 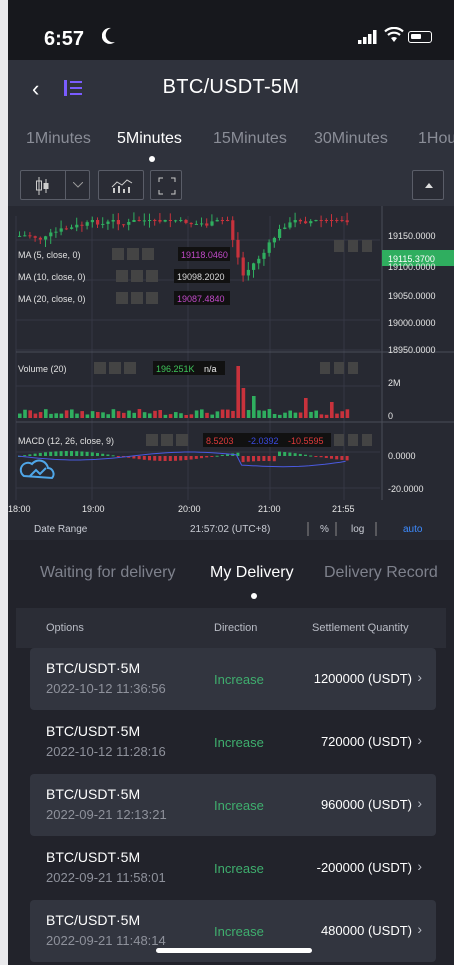 I want to click on log-toggle: log, so click(x=357, y=529).